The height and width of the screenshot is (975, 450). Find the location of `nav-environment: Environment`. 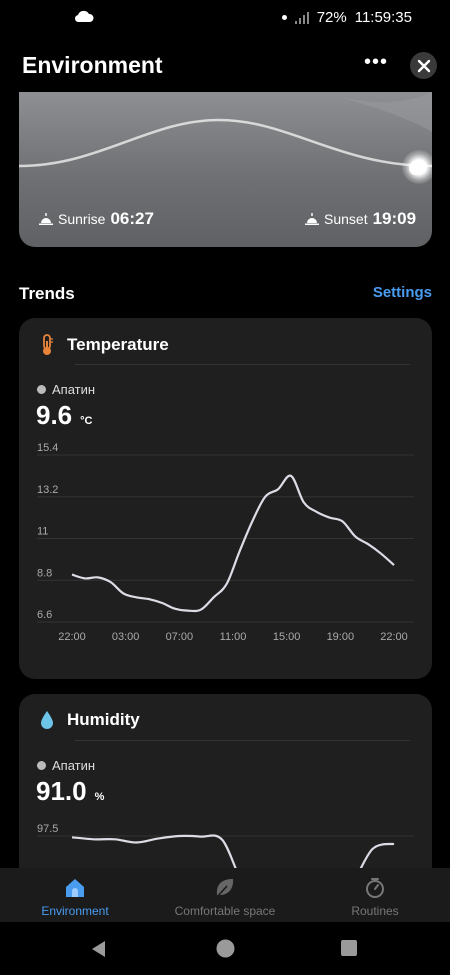

nav-environment: Environment is located at coordinates (75, 895).